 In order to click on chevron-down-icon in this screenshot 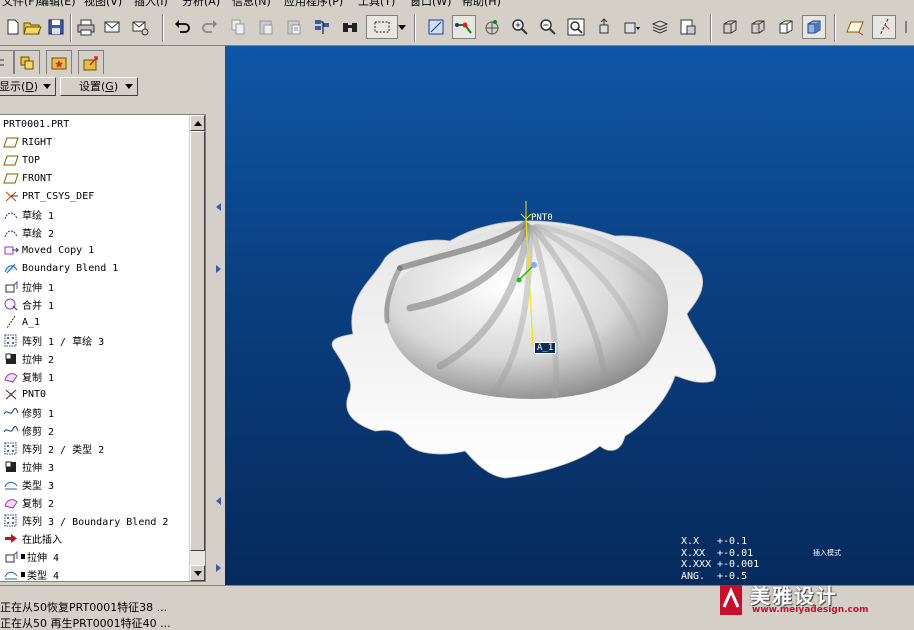, I will do `click(129, 86)`.